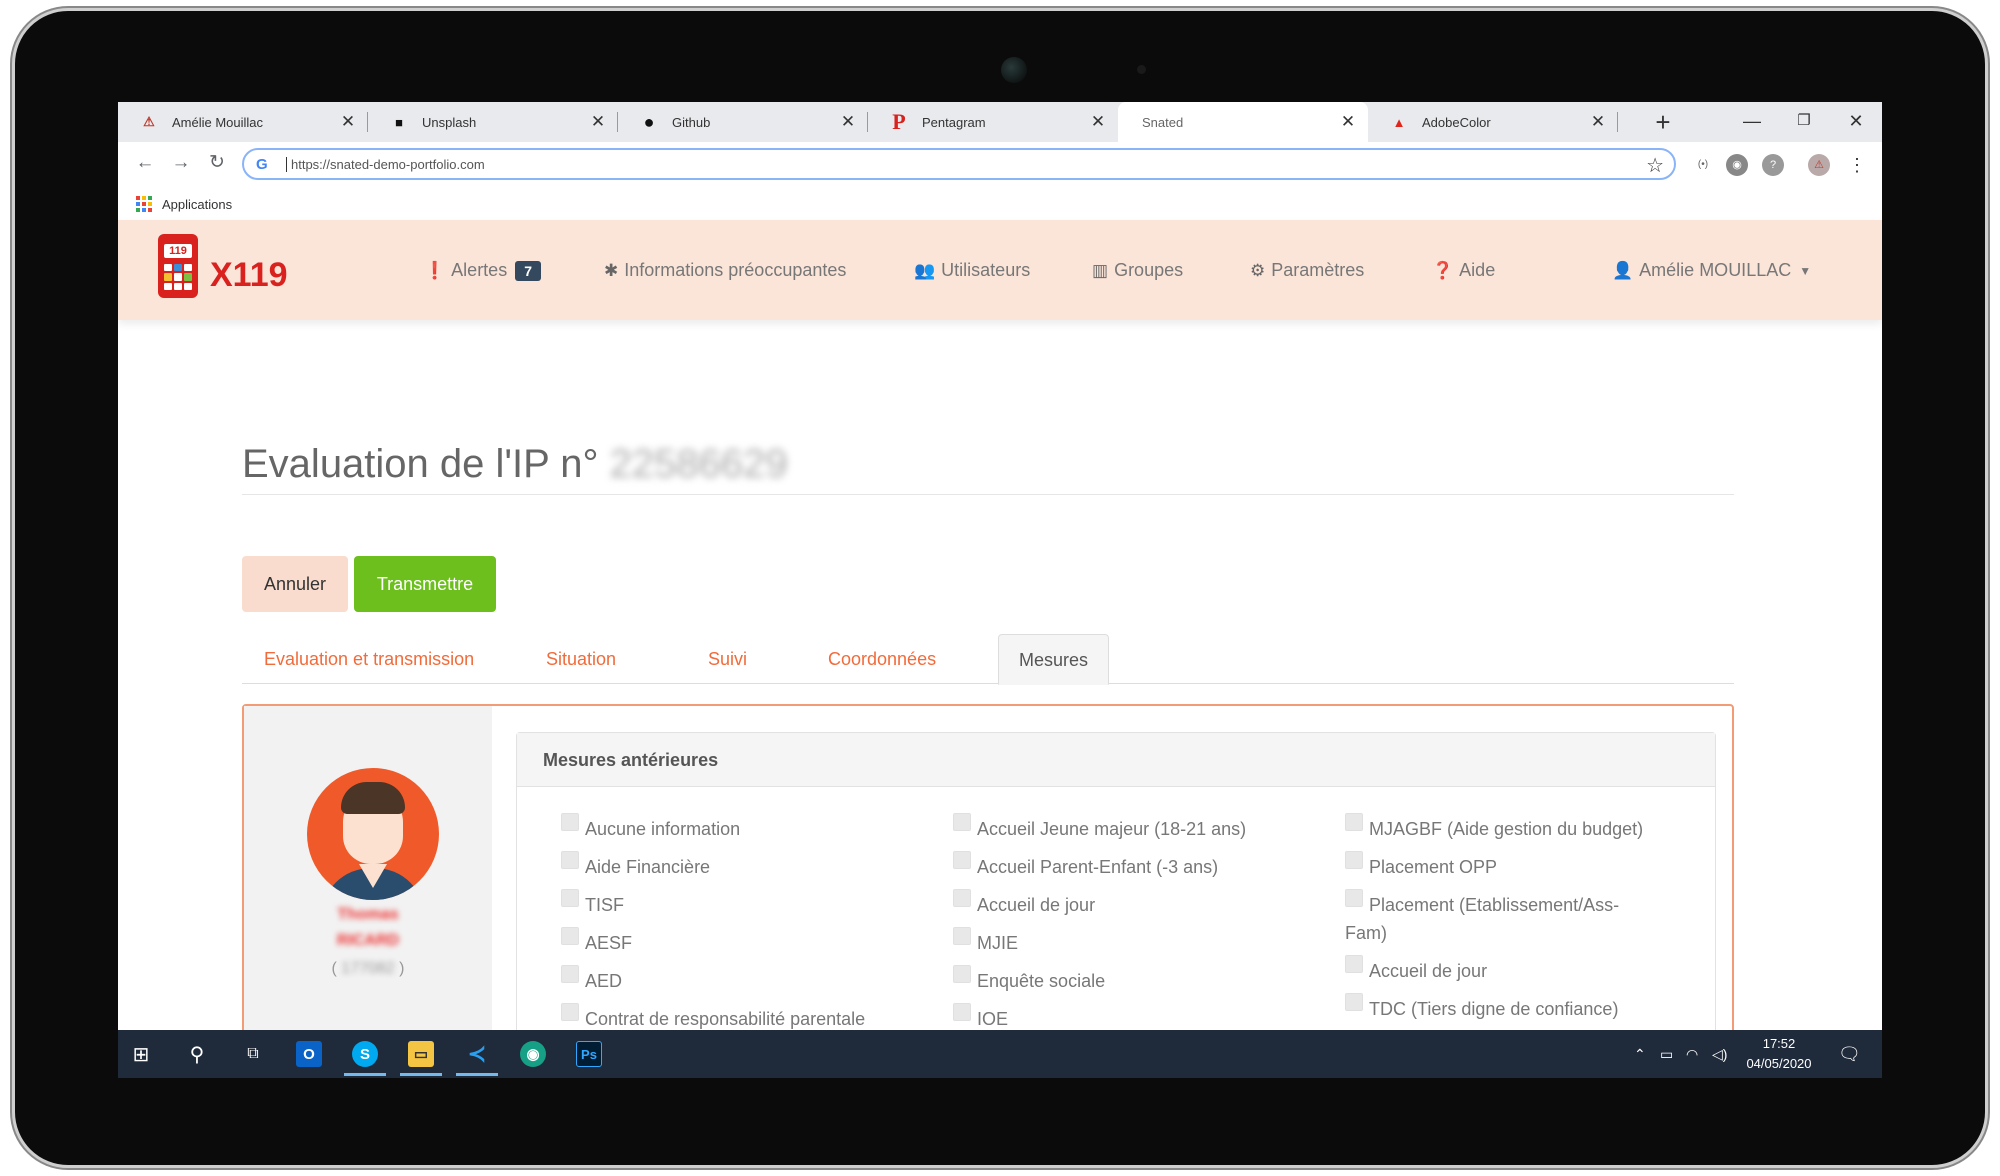 This screenshot has height=1176, width=2000. What do you see at coordinates (385, 164) in the screenshot?
I see `url-text: https://snated-demo-portfolio.com` at bounding box center [385, 164].